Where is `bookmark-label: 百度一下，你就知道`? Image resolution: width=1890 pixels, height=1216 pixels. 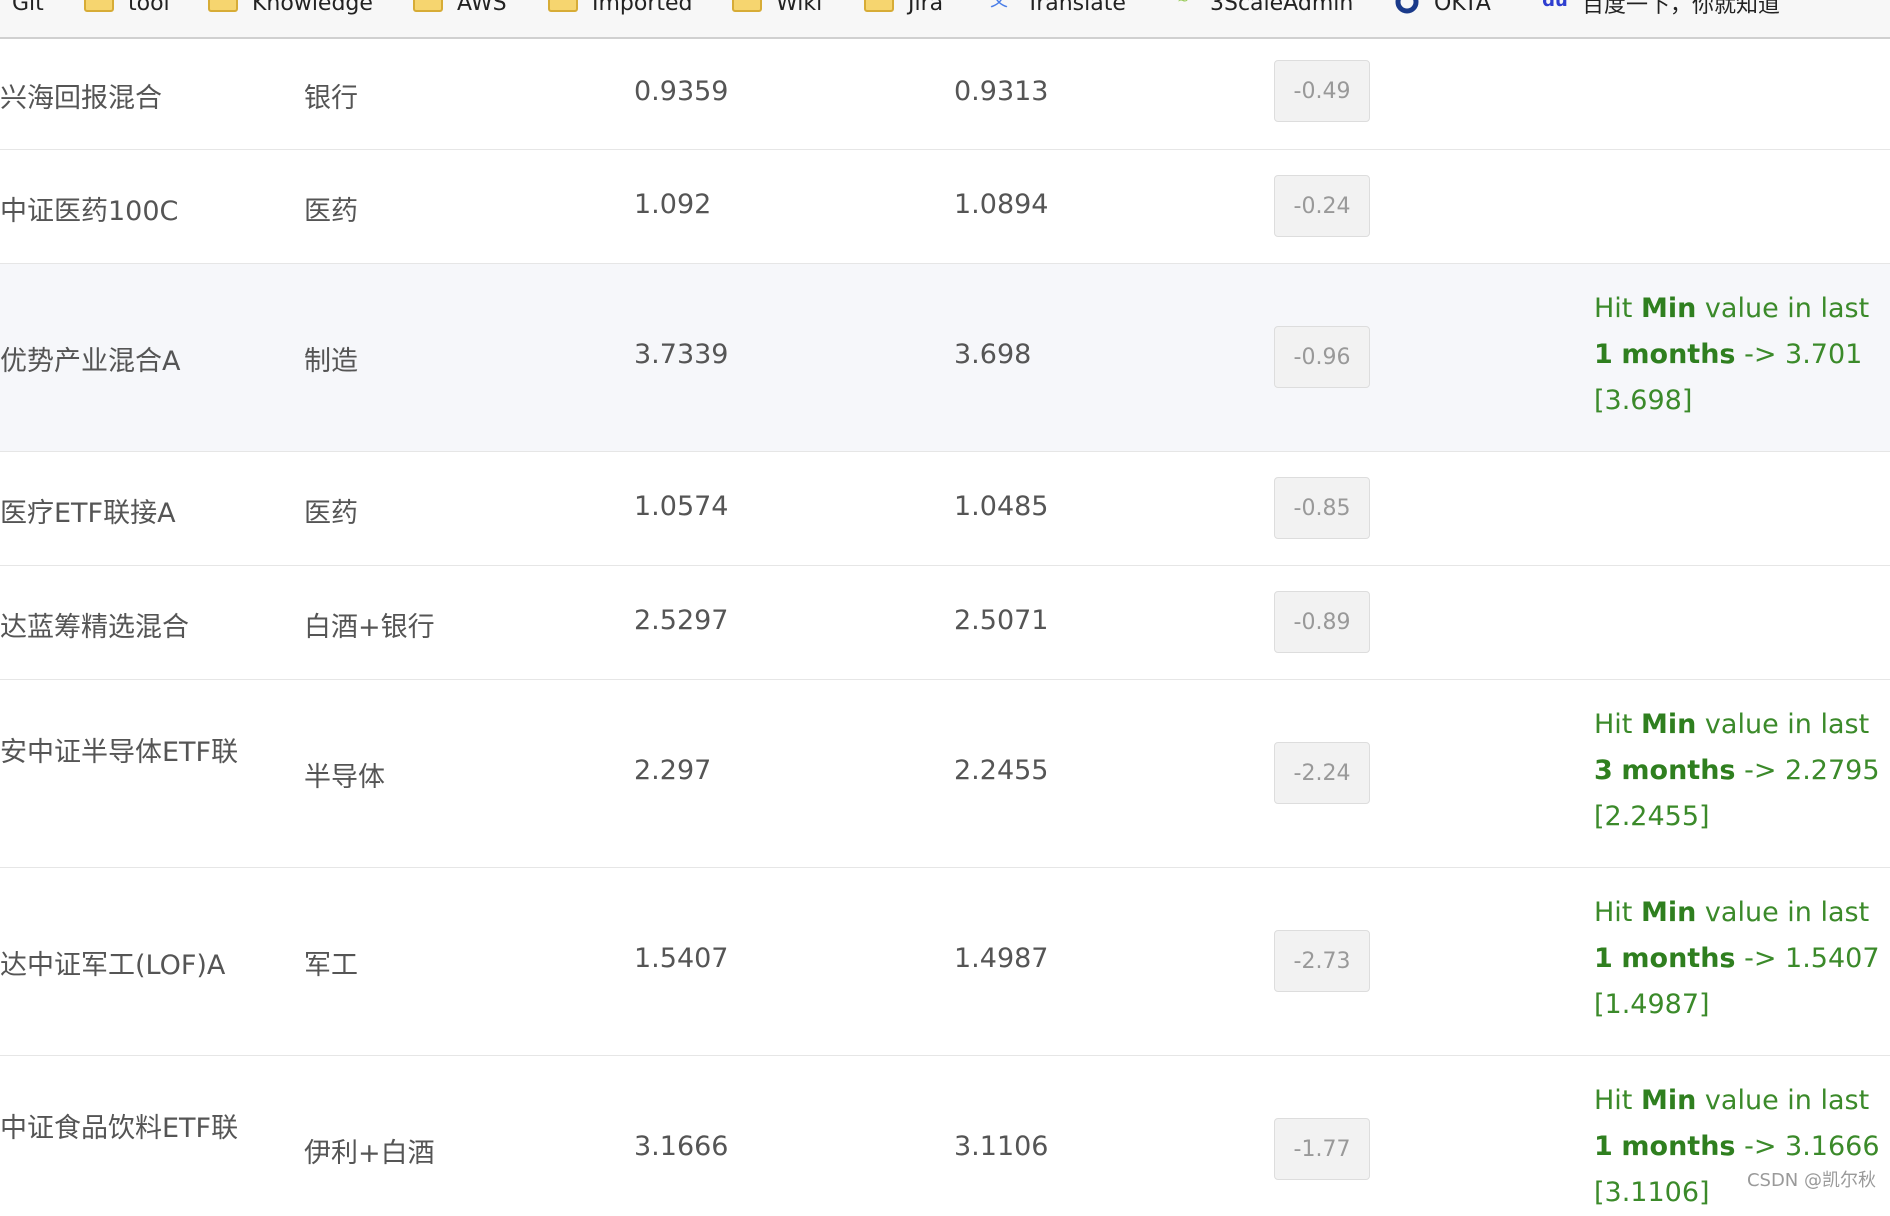
bookmark-label: 百度一下，你就知道 is located at coordinates (1681, 9).